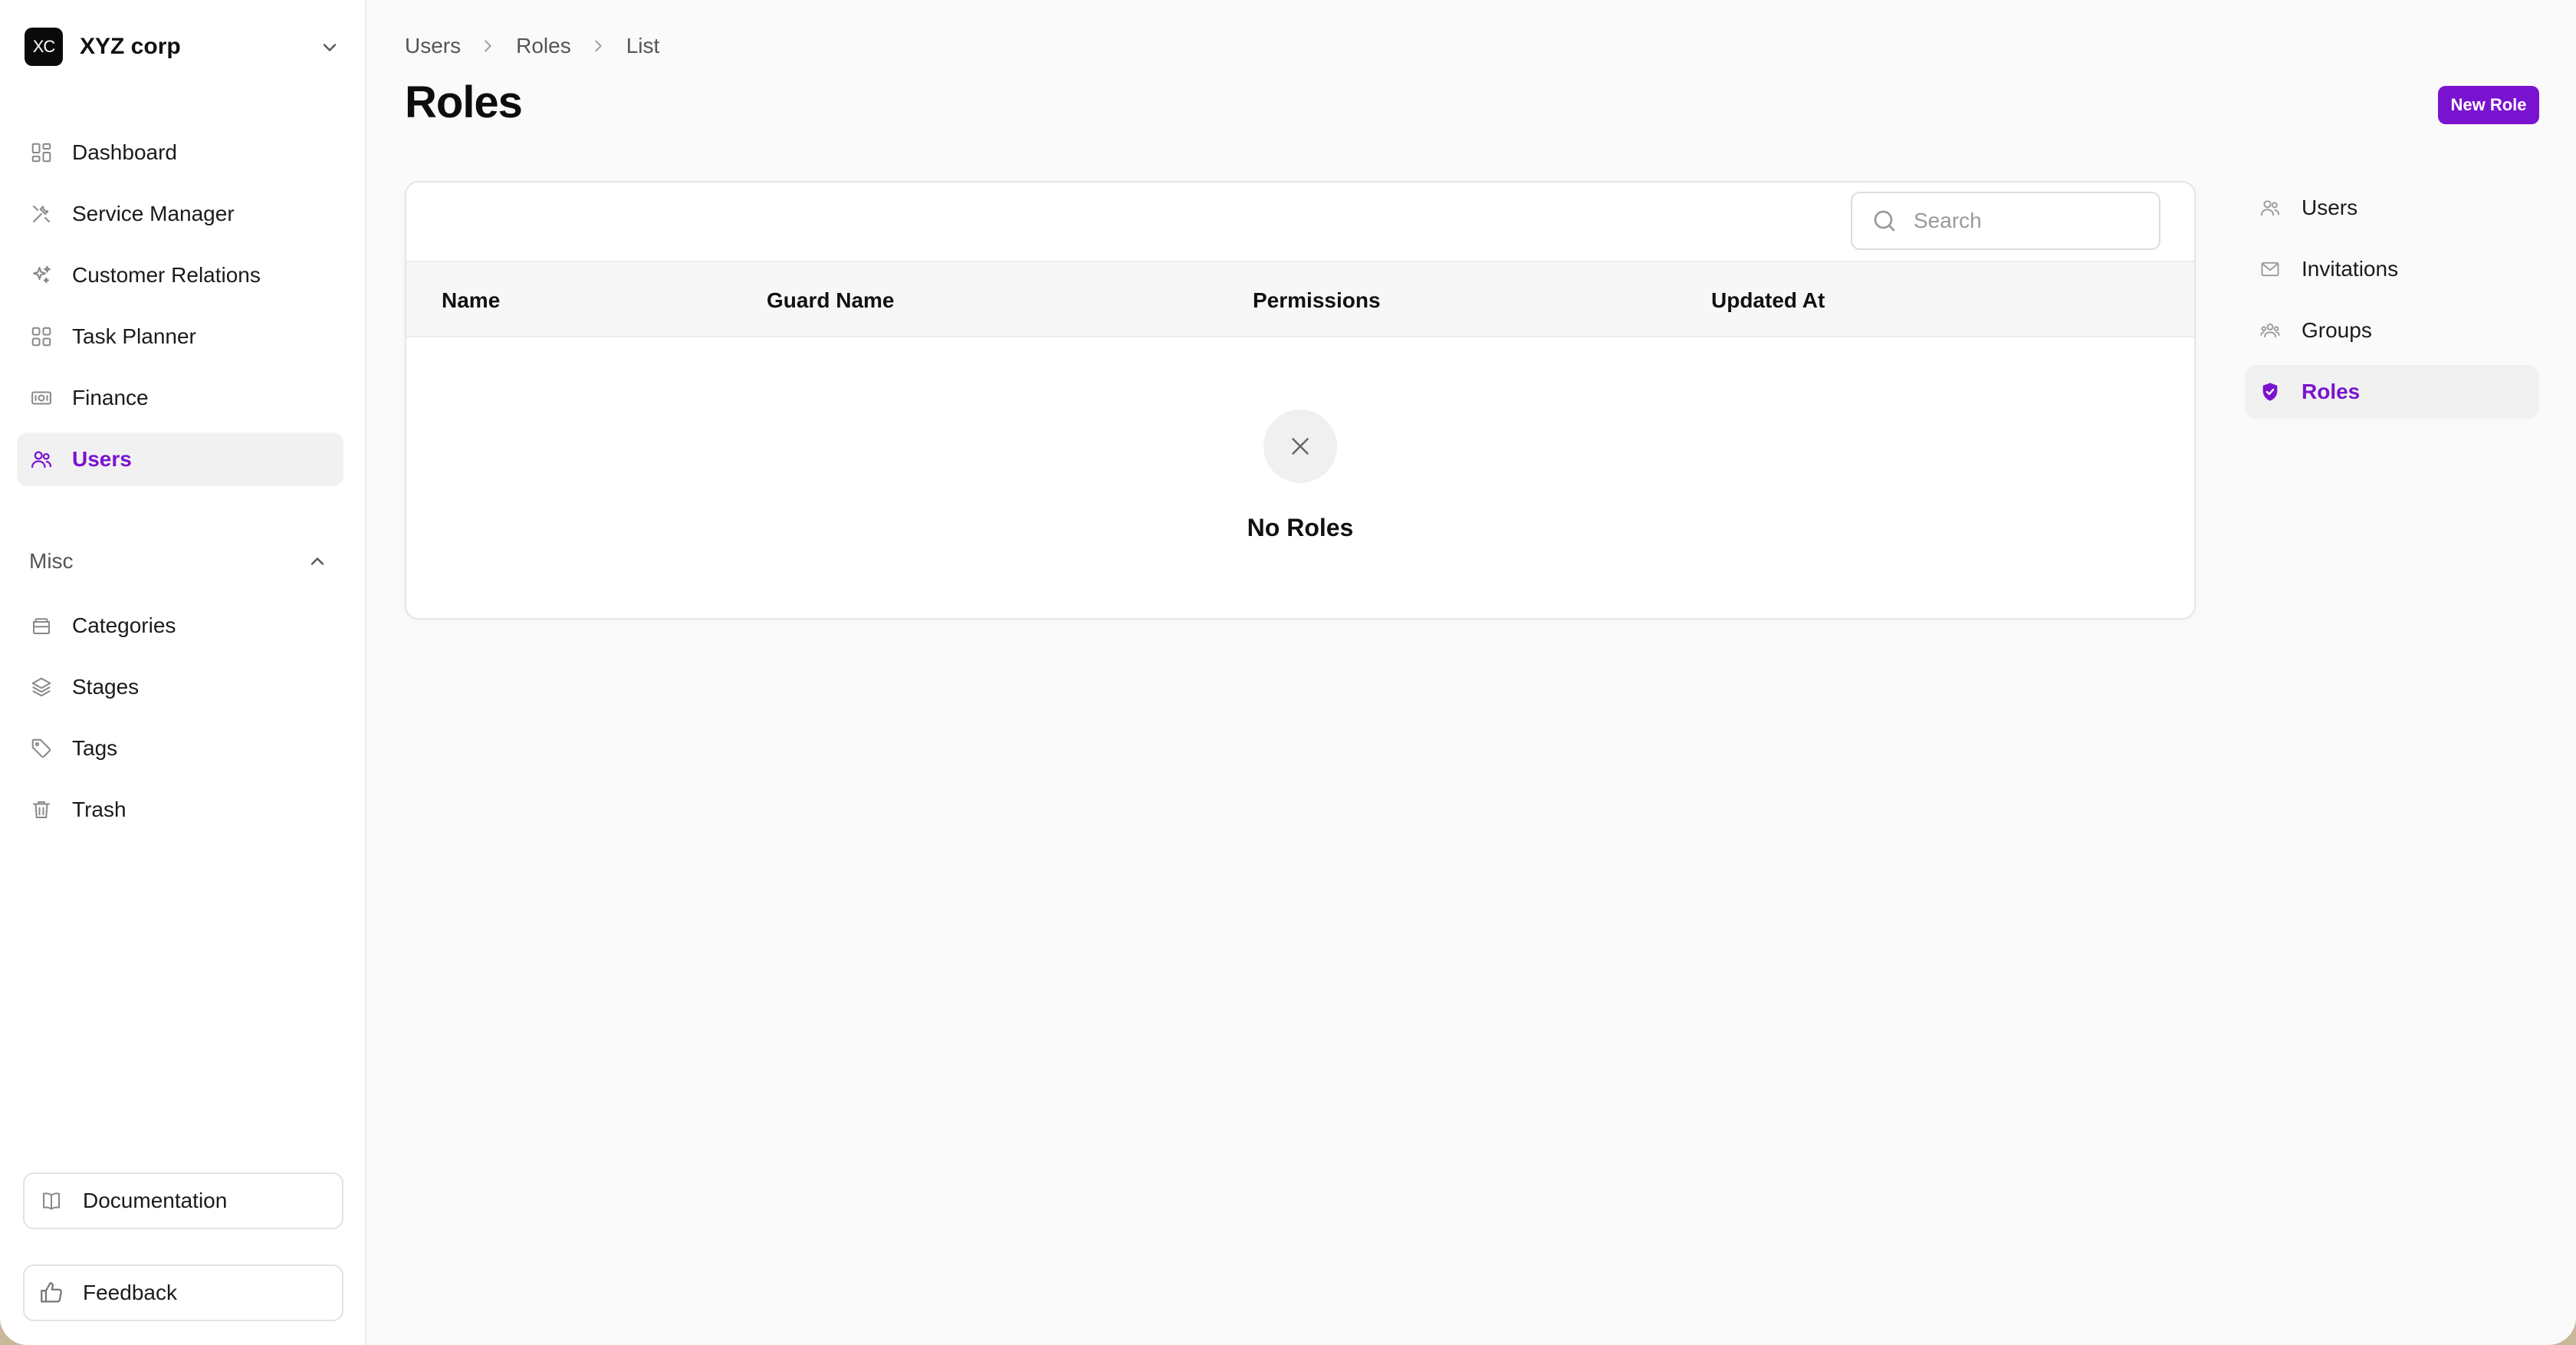 This screenshot has height=1345, width=2576. What do you see at coordinates (41, 214) in the screenshot?
I see `tools-icon` at bounding box center [41, 214].